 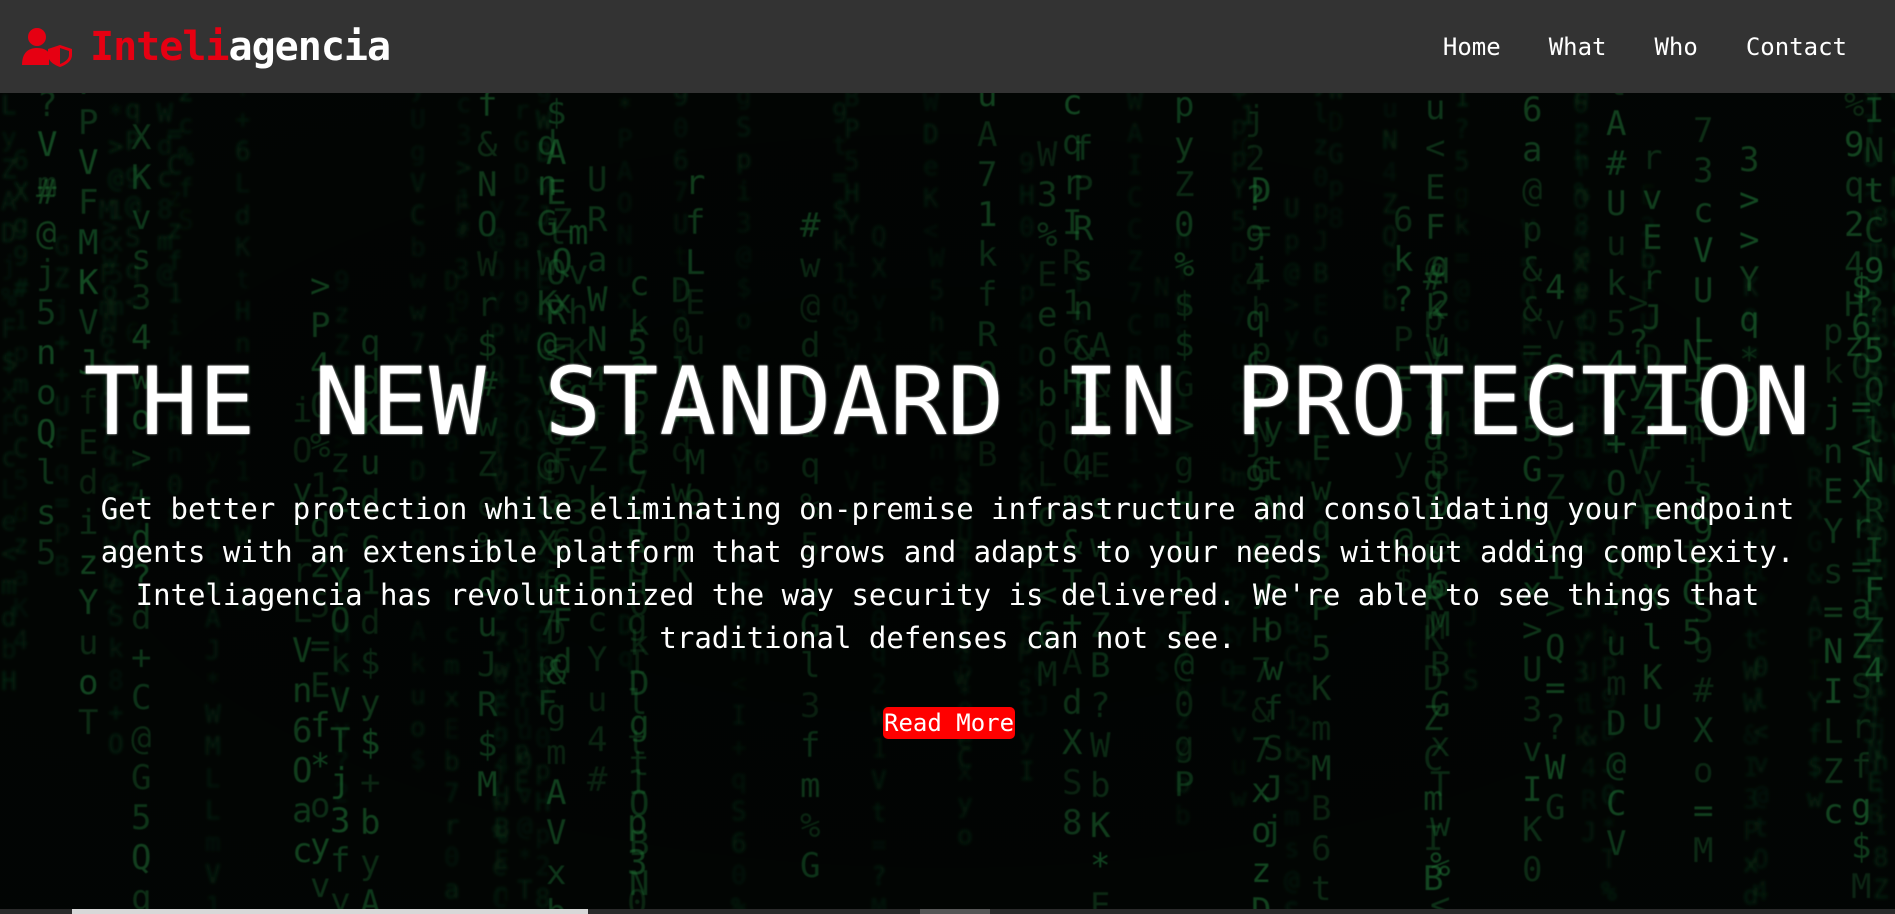 I want to click on top-navbar: Inteliagencia Home What Who Contact, so click(x=947, y=46).